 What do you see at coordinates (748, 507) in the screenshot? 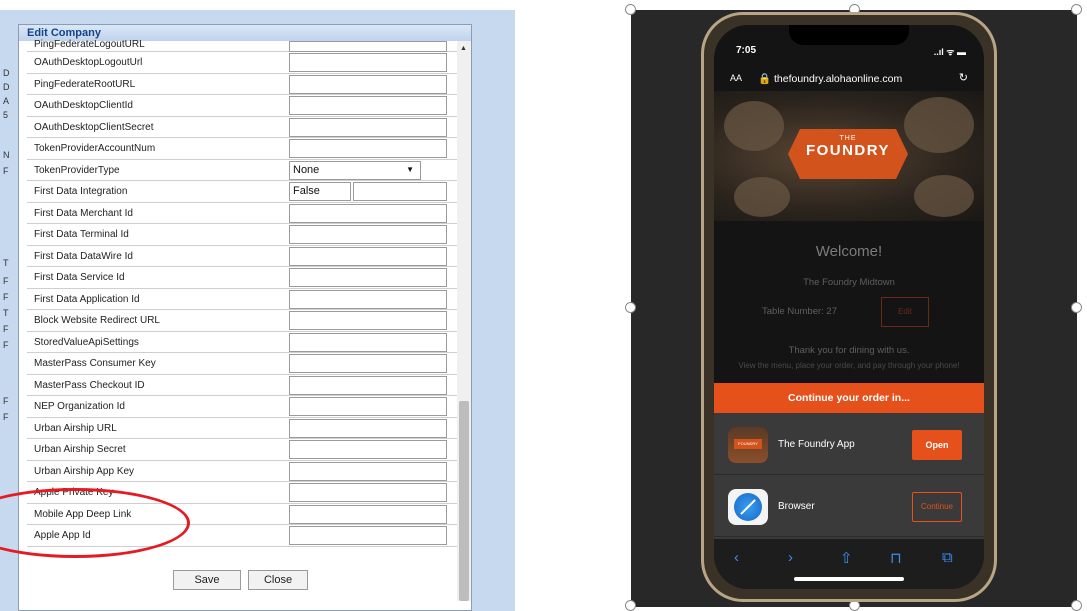
I see `safari-compass-icon` at bounding box center [748, 507].